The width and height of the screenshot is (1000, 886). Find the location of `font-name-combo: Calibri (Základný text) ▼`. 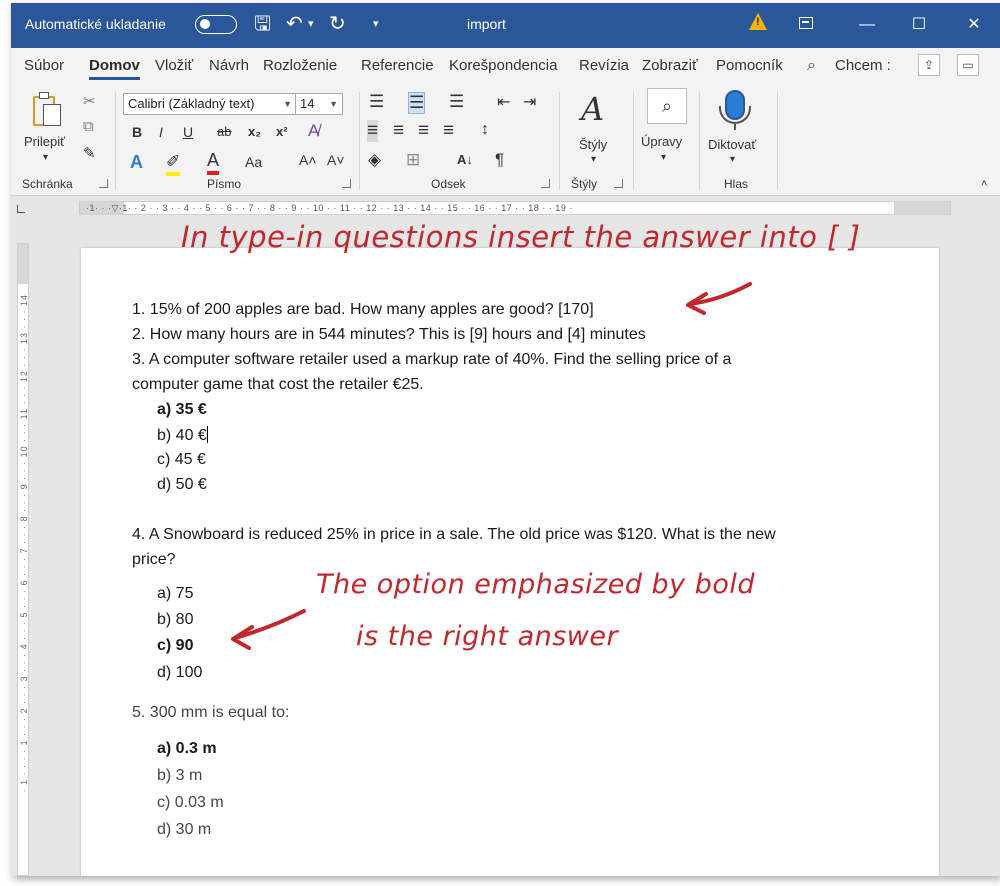

font-name-combo: Calibri (Základný text) ▼ is located at coordinates (210, 104).